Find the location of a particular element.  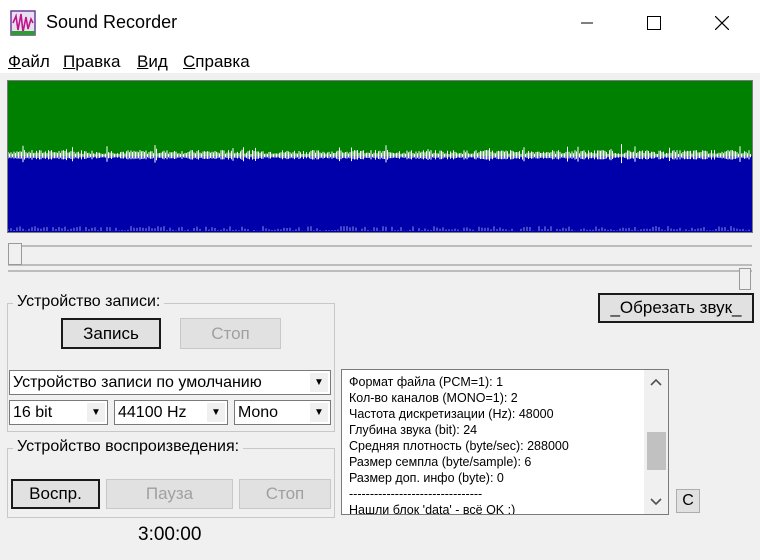

scroll-thumb is located at coordinates (656, 451).